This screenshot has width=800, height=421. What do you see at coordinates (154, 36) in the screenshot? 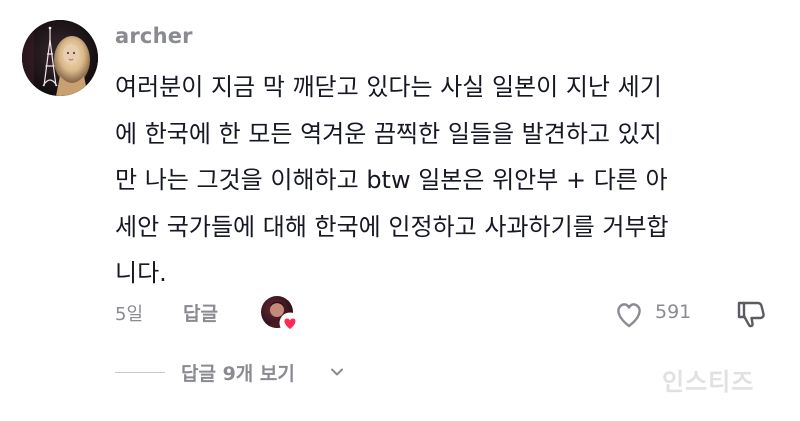
I see `username: archer` at bounding box center [154, 36].